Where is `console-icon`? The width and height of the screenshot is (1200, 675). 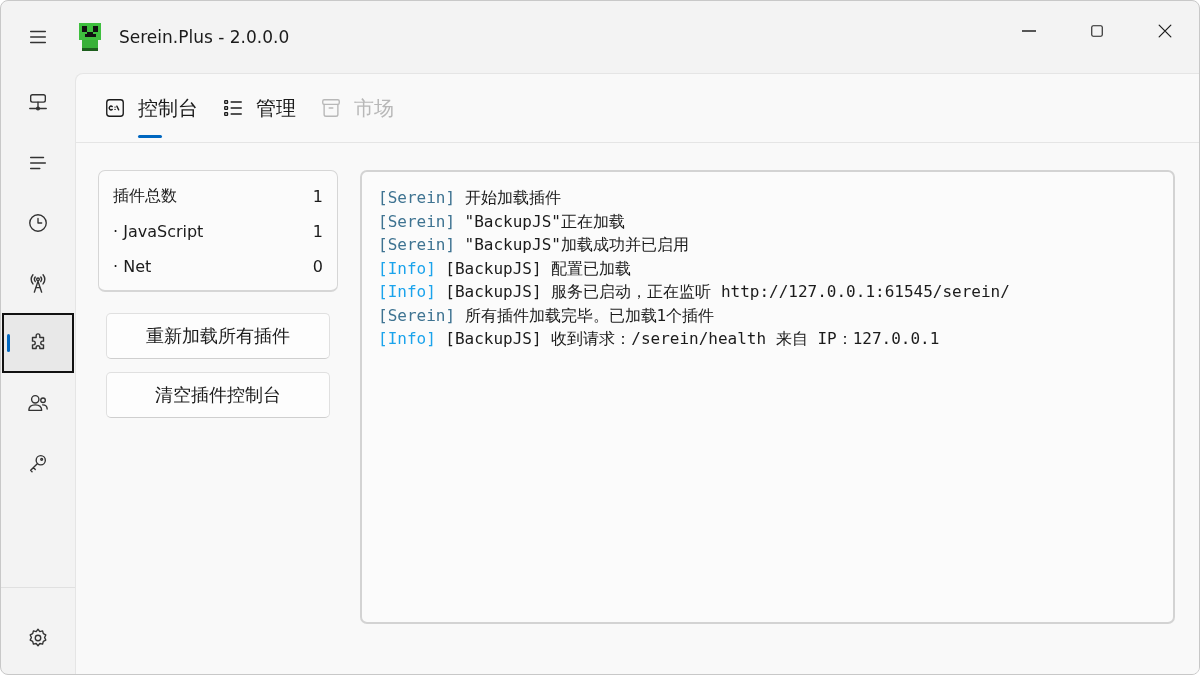
console-icon is located at coordinates (115, 108).